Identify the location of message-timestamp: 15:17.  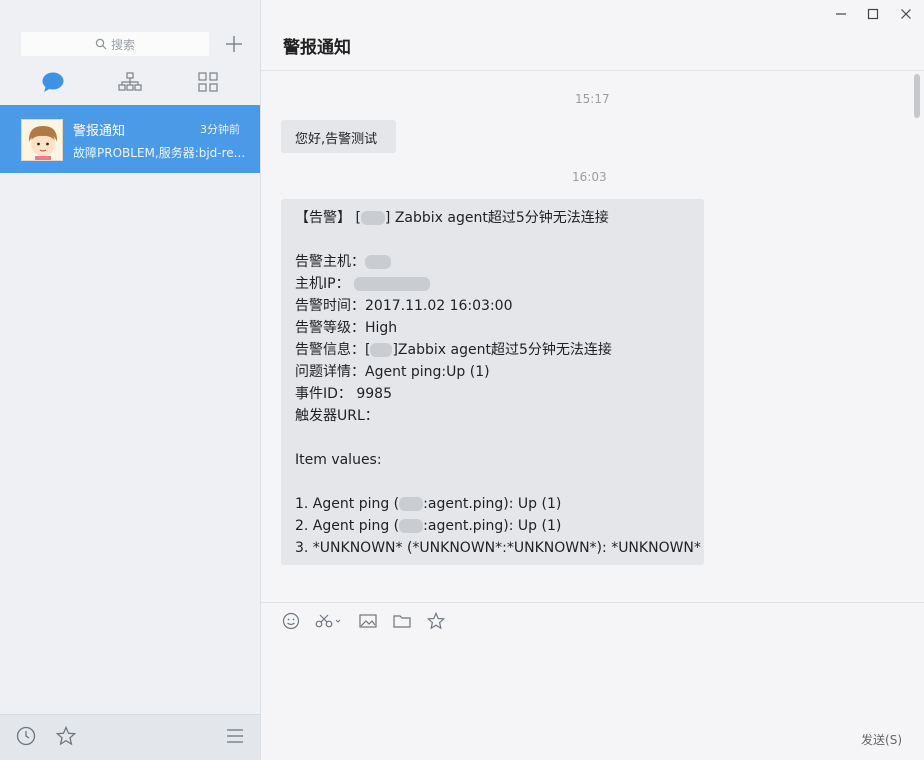
(592, 99).